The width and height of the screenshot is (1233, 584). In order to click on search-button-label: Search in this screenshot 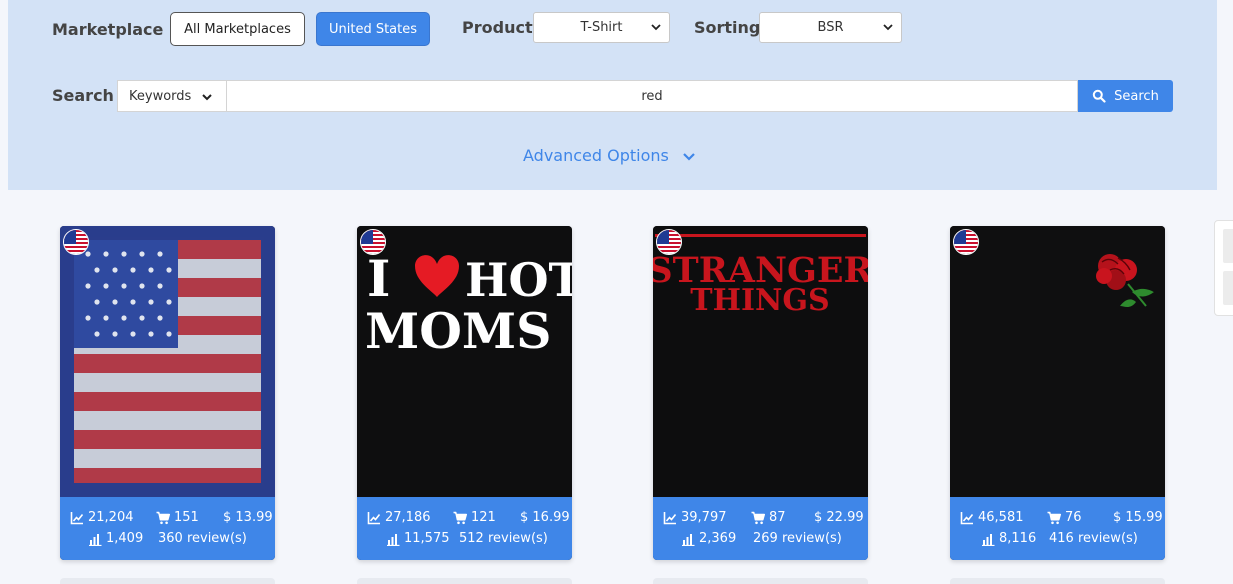, I will do `click(1136, 96)`.